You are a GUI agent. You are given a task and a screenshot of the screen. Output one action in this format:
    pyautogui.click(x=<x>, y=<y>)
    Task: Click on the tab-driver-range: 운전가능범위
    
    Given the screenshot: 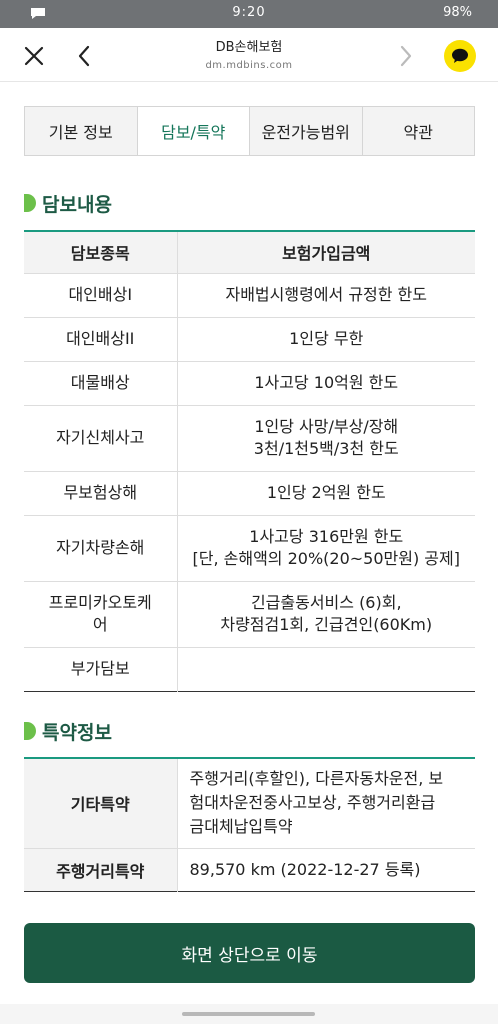 What is the action you would take?
    pyautogui.click(x=306, y=131)
    